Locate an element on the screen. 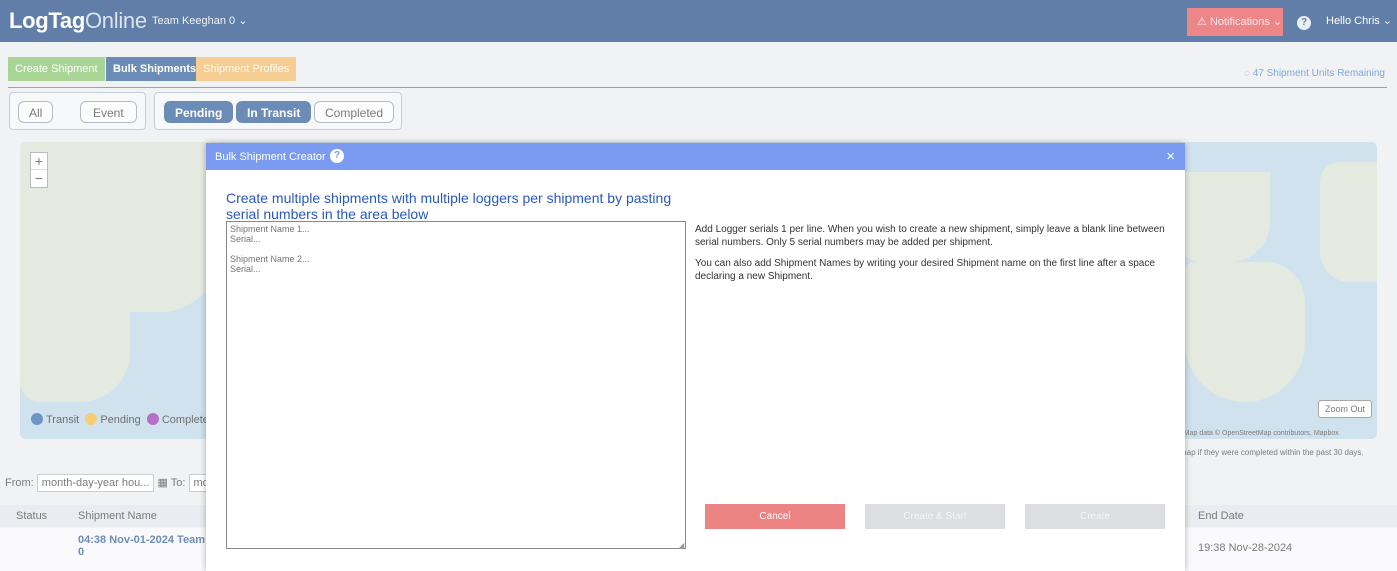 The height and width of the screenshot is (571, 1397). resize-grip-icon: ◢ is located at coordinates (681, 545).